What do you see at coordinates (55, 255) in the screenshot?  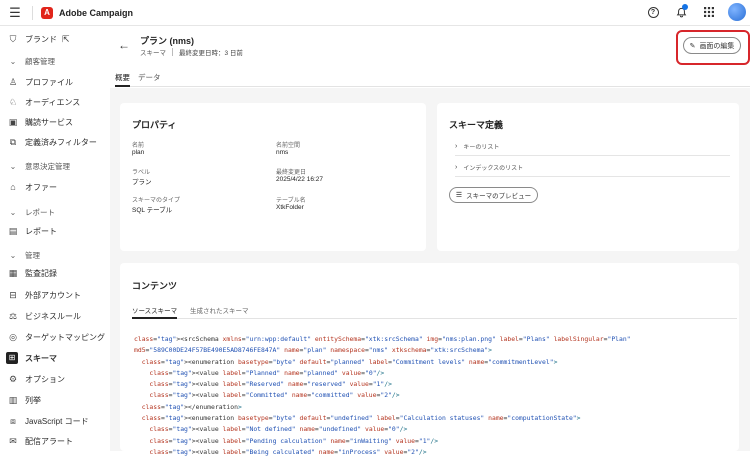 I see `sidebar-section-admin: ⌄ 管理` at bounding box center [55, 255].